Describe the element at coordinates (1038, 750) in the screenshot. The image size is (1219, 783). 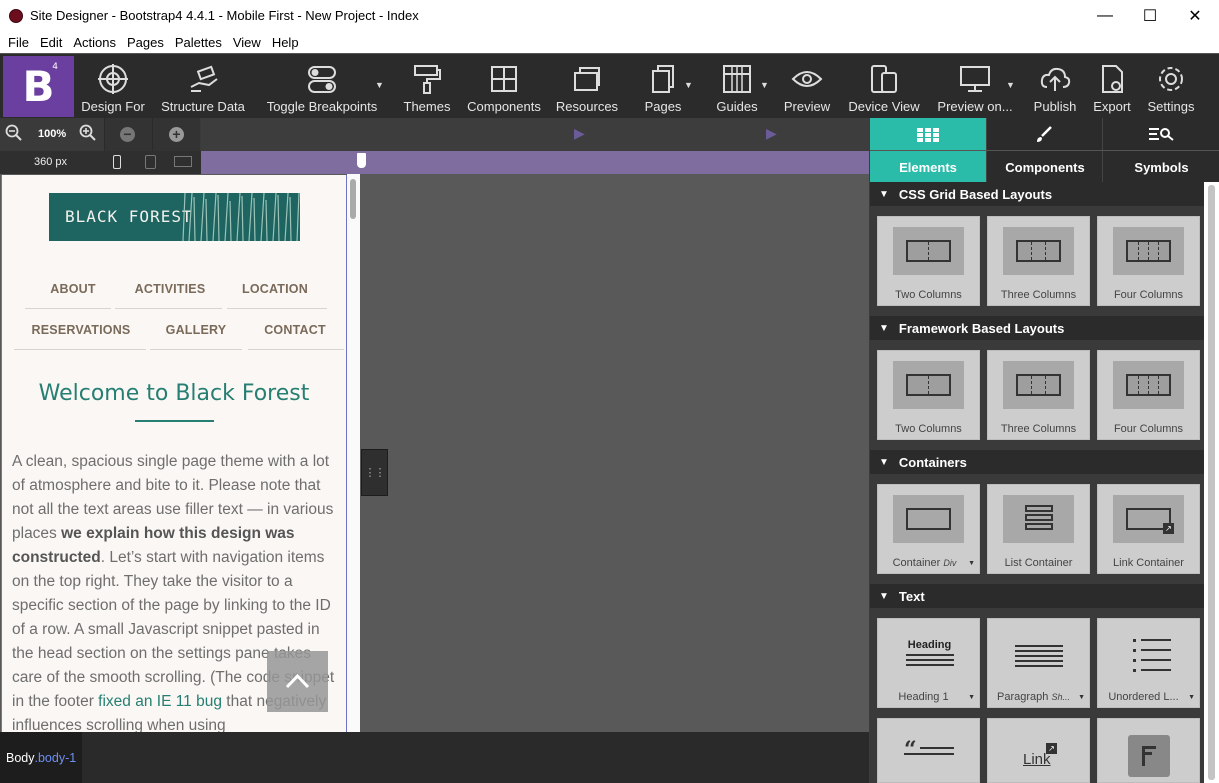
I see `link-card: Link ↗` at that location.